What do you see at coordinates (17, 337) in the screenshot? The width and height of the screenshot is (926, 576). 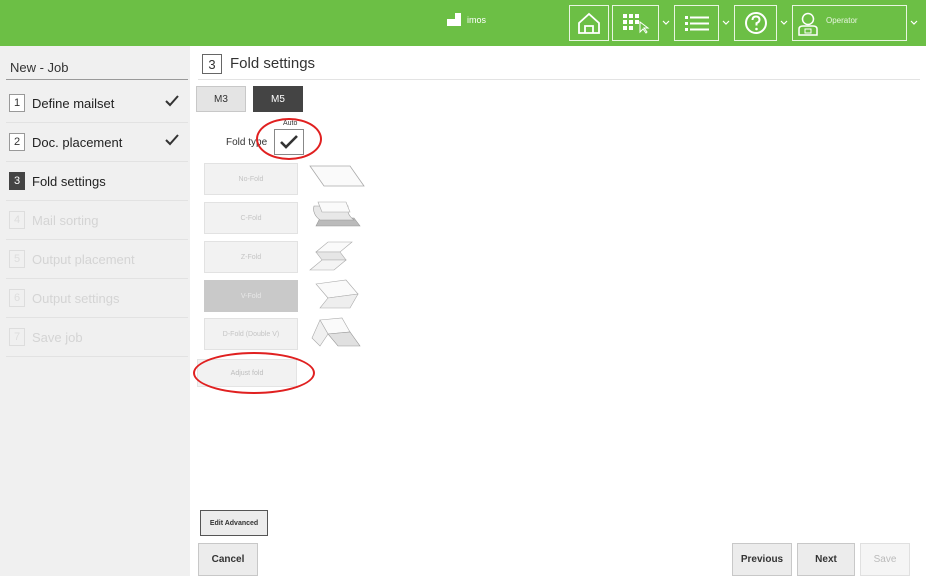 I see `step-number: 7` at bounding box center [17, 337].